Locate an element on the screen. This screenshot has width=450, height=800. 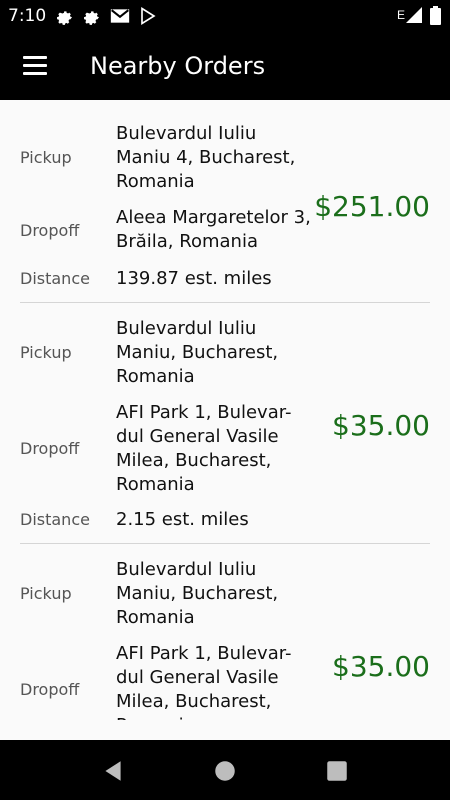
dropoff-address: Aleea Margaretelor 3, Brăila, Romania is located at coordinates (213, 229).